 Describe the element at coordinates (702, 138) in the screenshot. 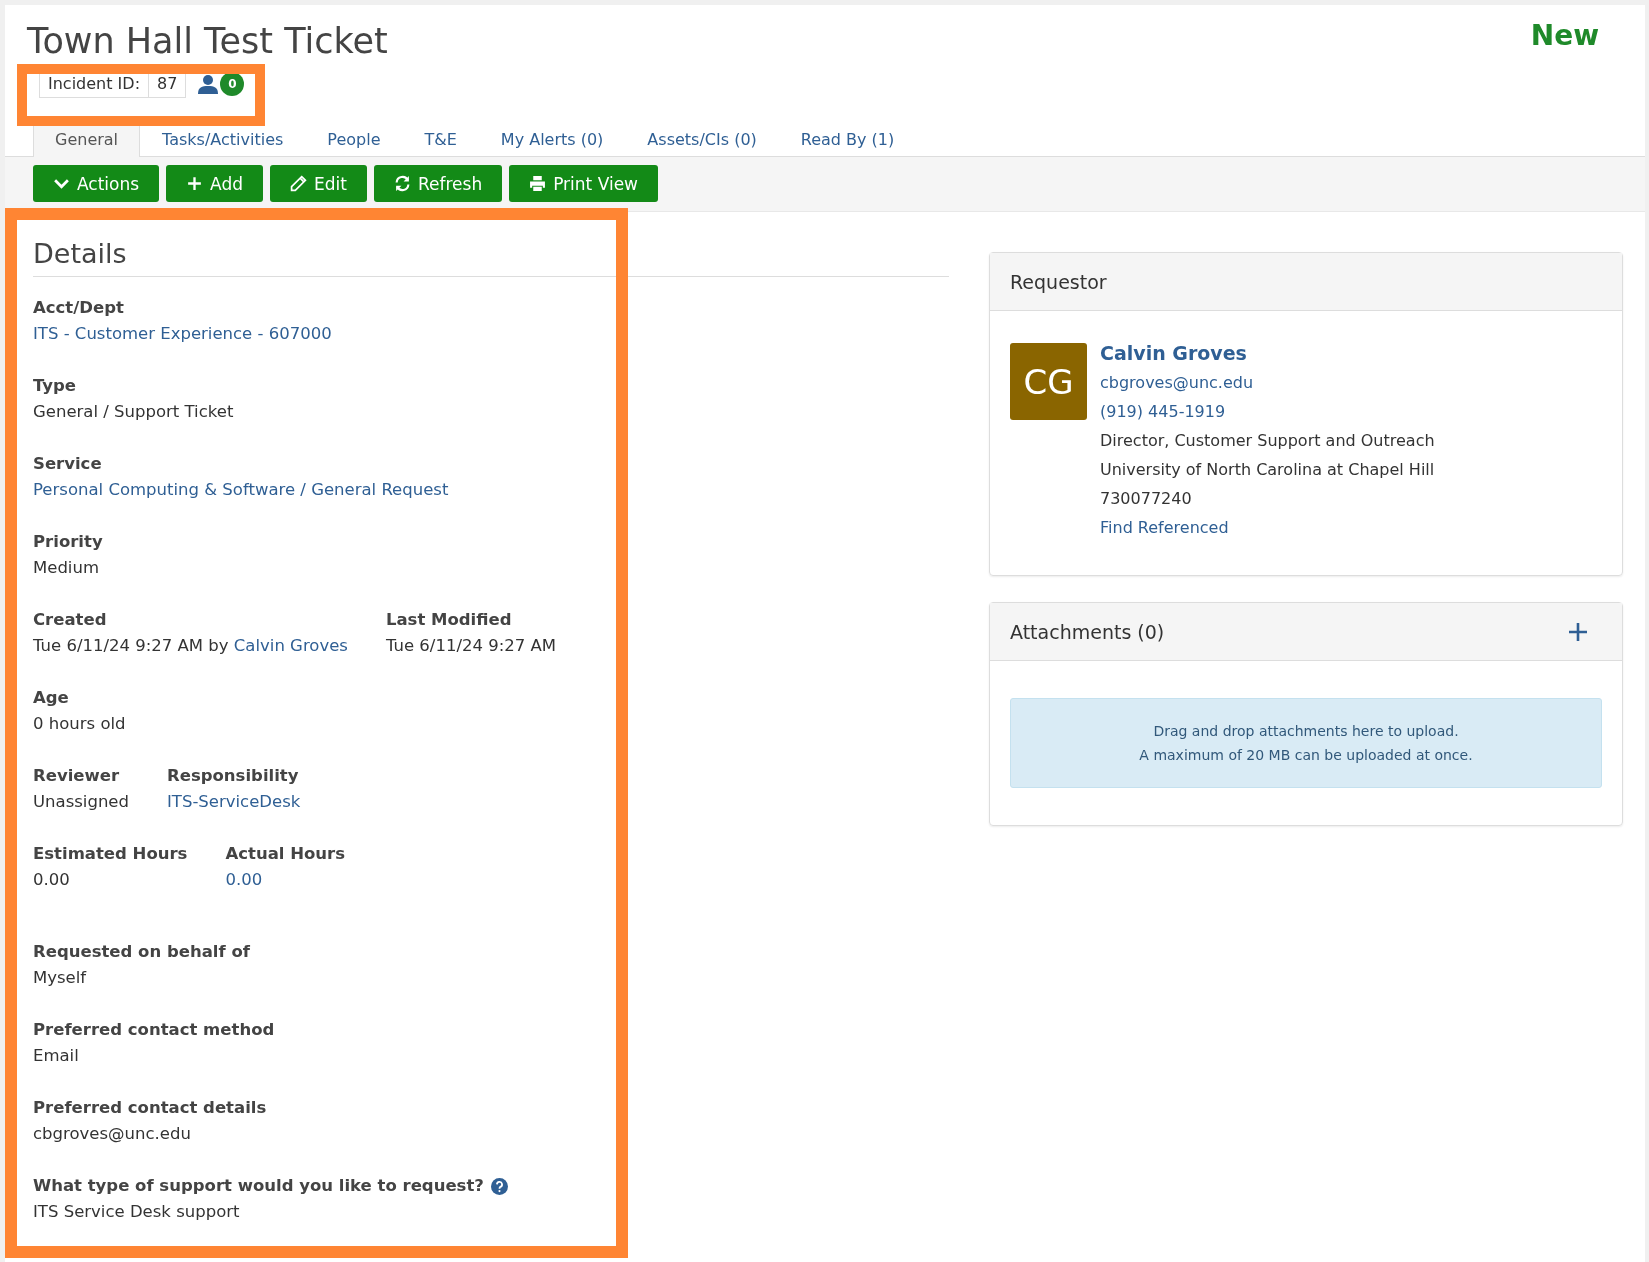

I see `tab: Assets/CIs (0)` at that location.